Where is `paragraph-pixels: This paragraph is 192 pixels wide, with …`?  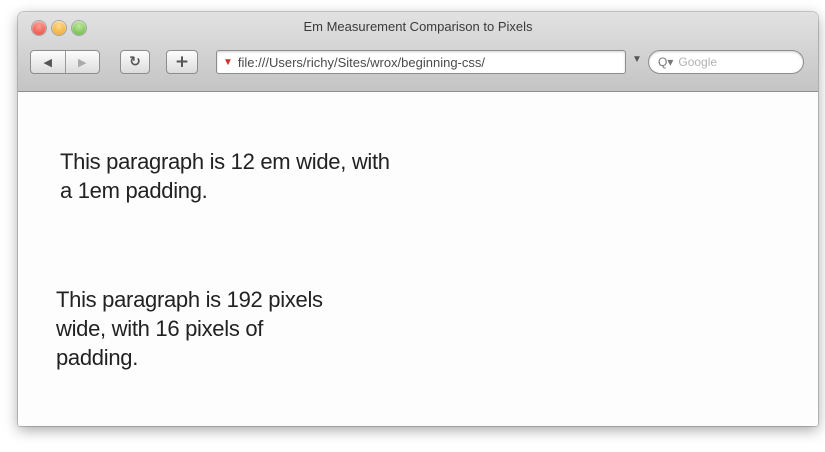 paragraph-pixels: This paragraph is 192 pixels wide, with … is located at coordinates (189, 328).